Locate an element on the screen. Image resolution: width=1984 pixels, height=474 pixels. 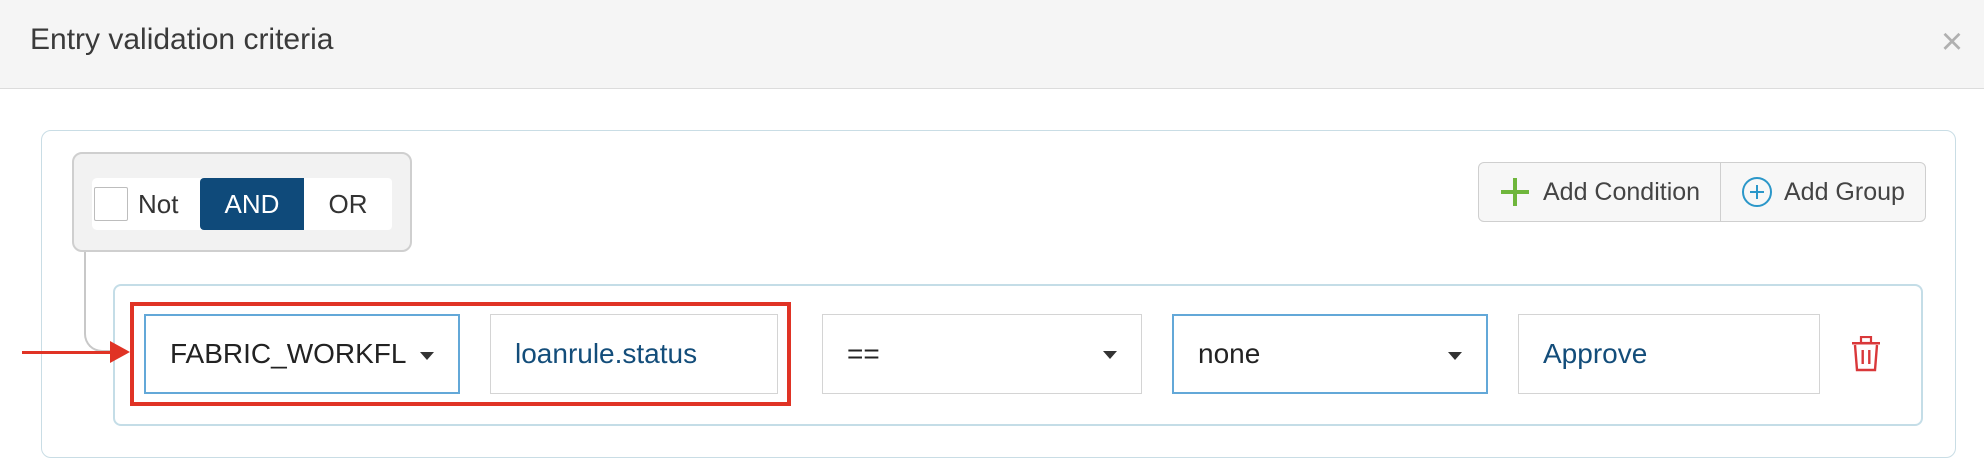
plus-icon is located at coordinates (1515, 192).